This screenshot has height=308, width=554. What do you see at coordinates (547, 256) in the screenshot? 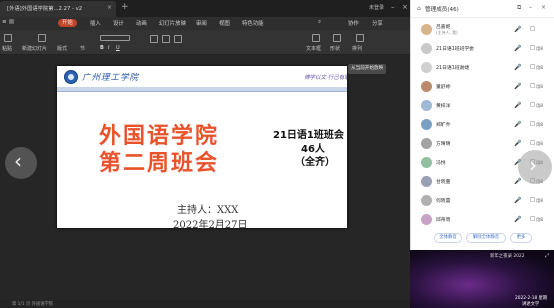
I see `expand-video-icon: ⤢` at bounding box center [547, 256].